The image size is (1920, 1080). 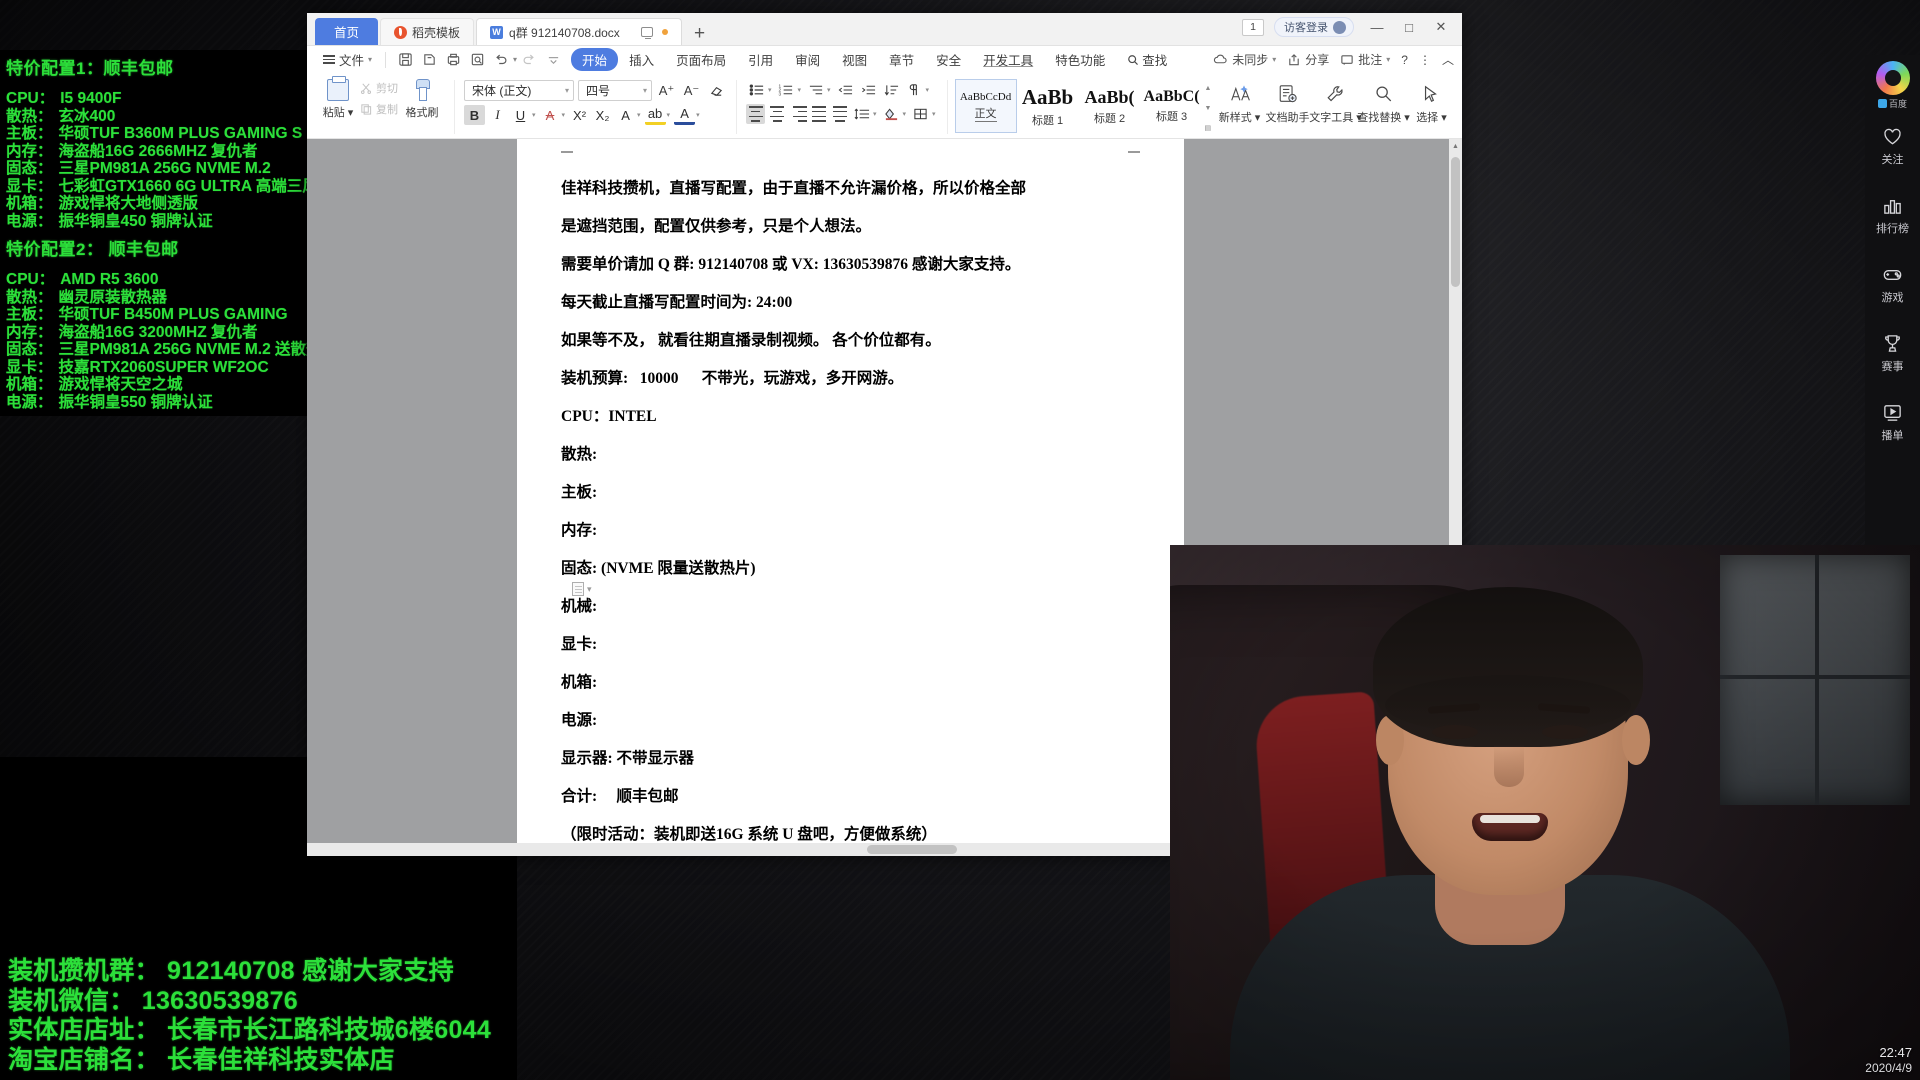 I want to click on more-options-button: ⋮, so click(x=1425, y=60).